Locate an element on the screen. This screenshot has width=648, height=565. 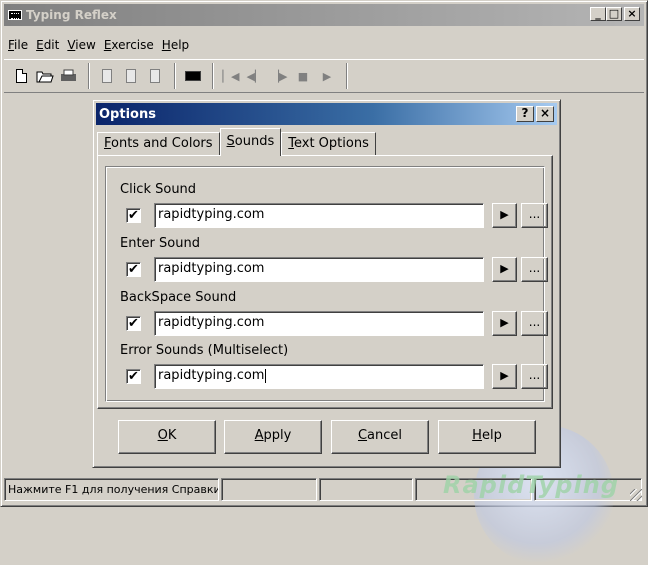
step-forward-icon: ▕▶ is located at coordinates (279, 76).